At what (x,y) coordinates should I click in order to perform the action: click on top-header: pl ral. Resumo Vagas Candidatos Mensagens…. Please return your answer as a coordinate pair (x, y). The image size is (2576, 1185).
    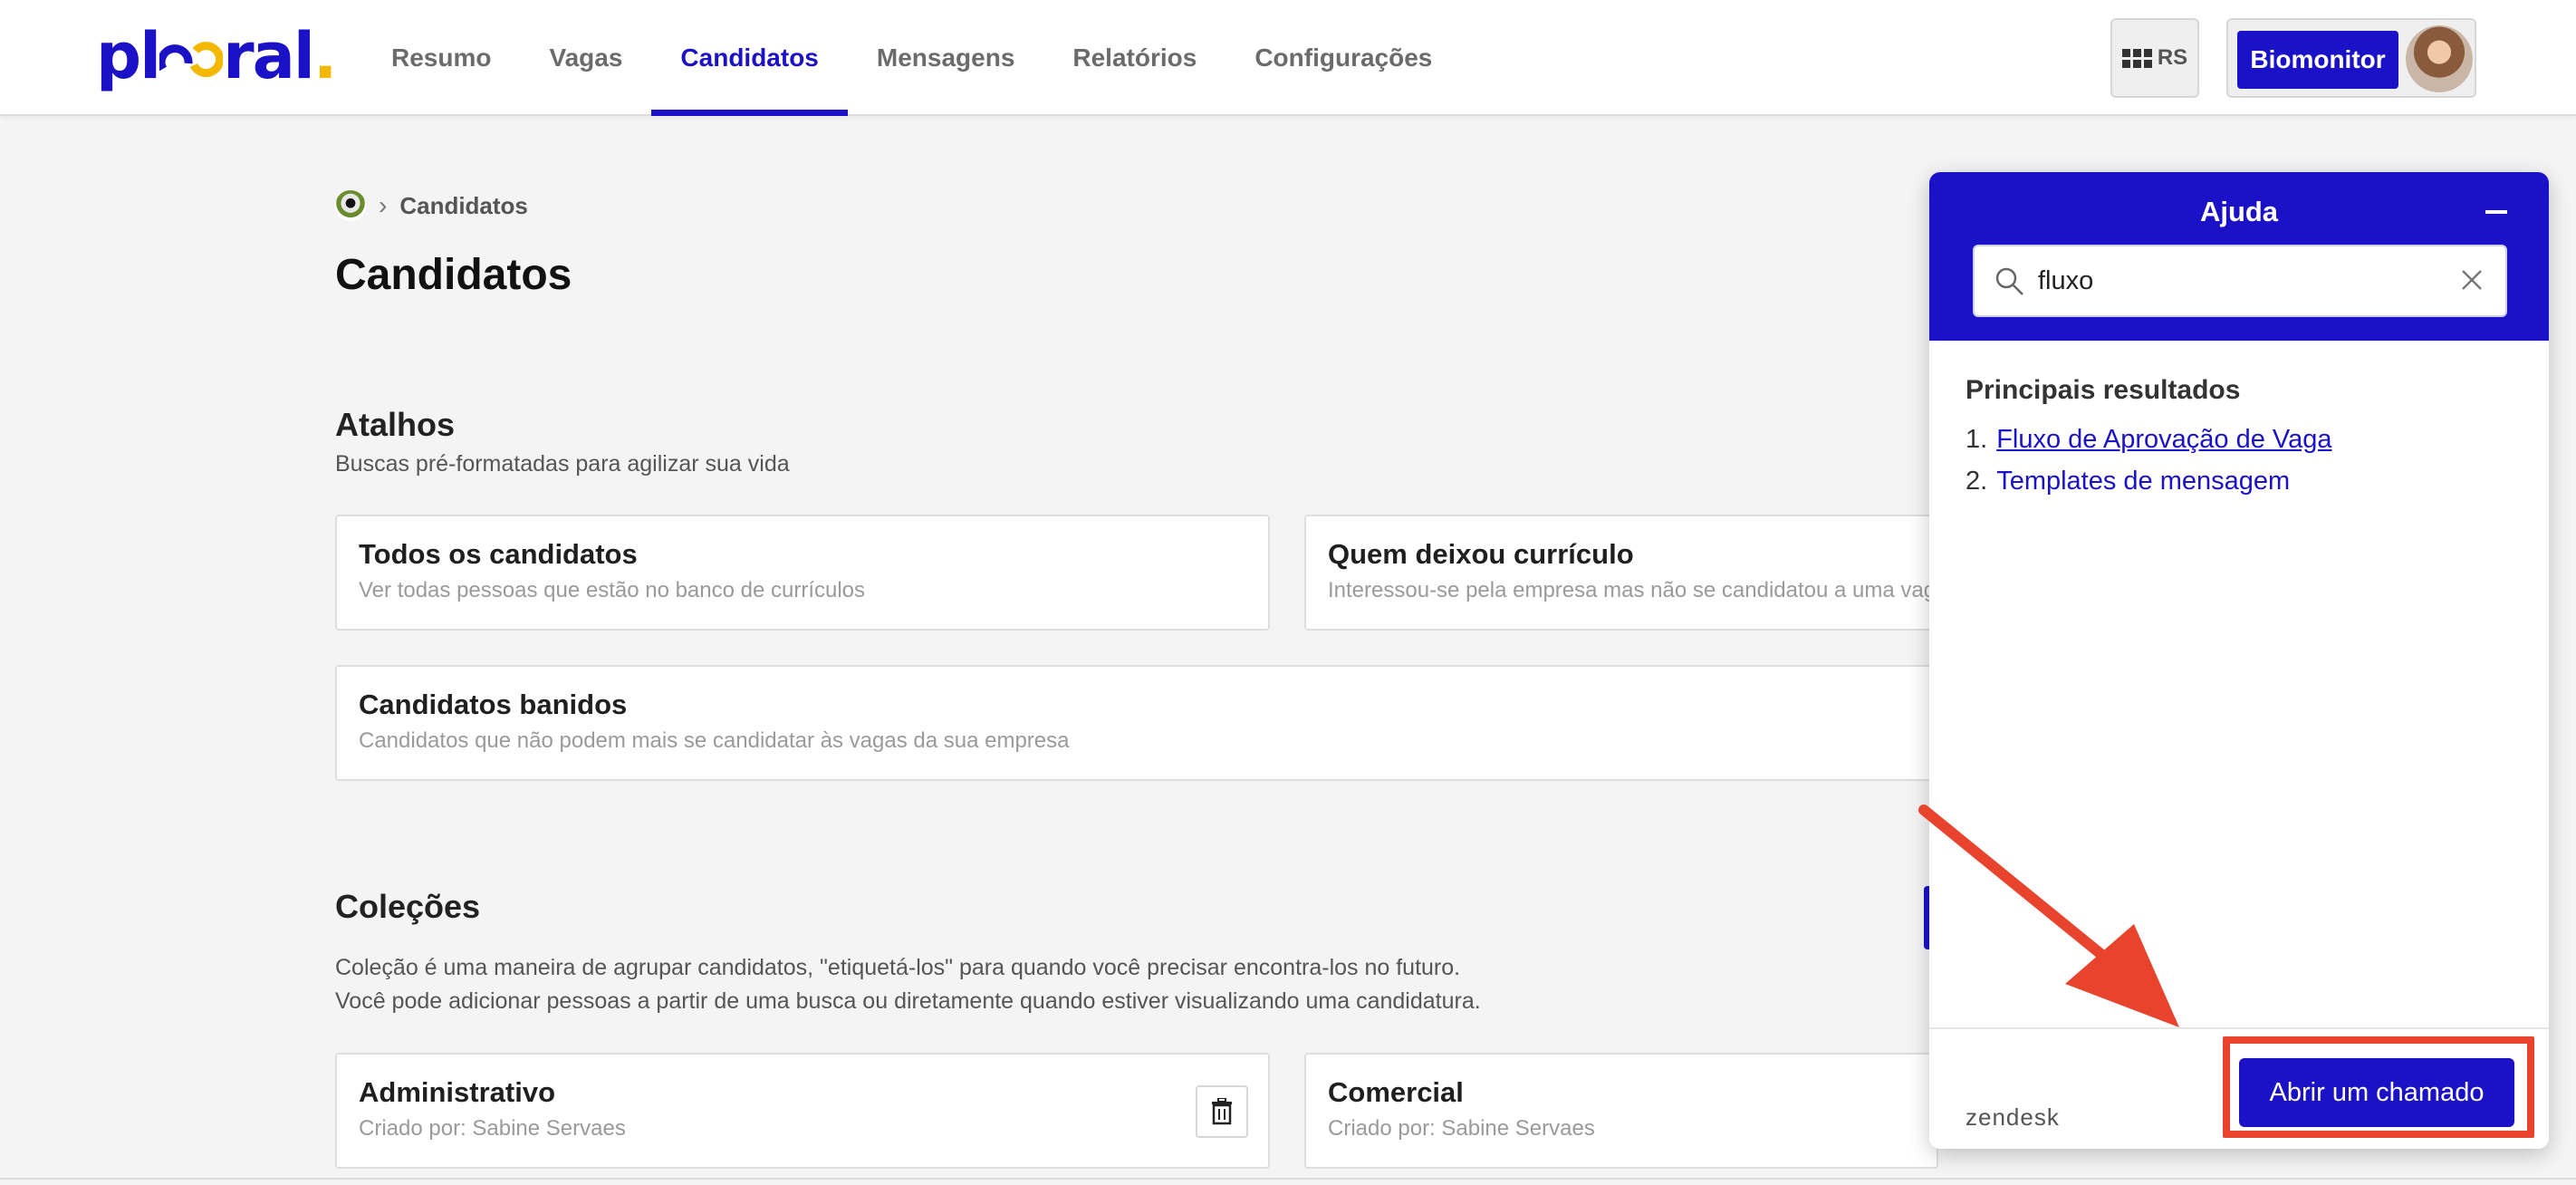
    Looking at the image, I should click on (1288, 58).